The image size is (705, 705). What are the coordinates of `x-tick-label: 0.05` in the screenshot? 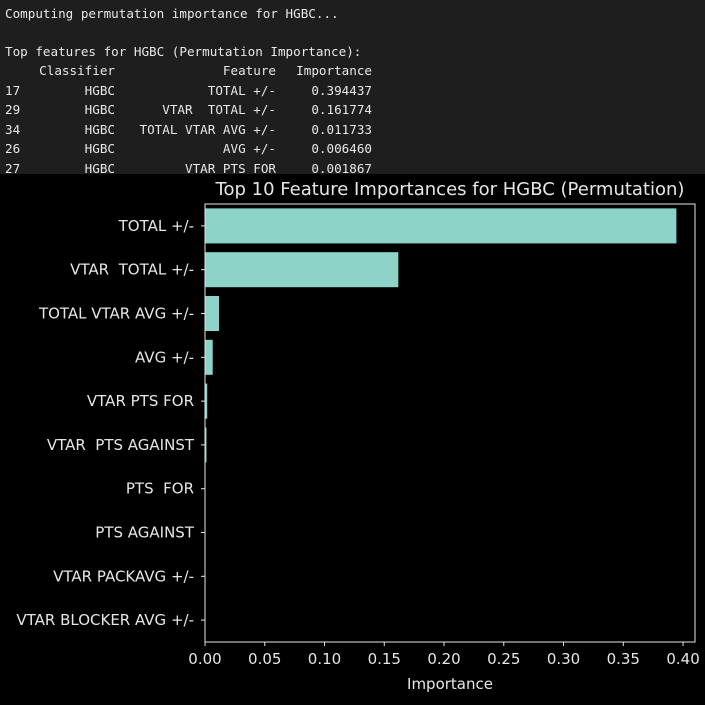 It's located at (264, 659).